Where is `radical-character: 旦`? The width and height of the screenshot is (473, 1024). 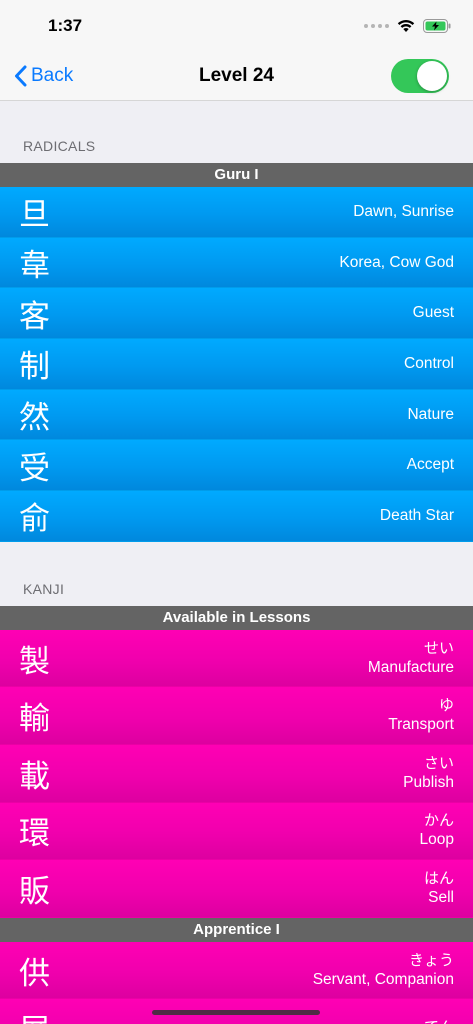
radical-character: 旦 is located at coordinates (34, 215).